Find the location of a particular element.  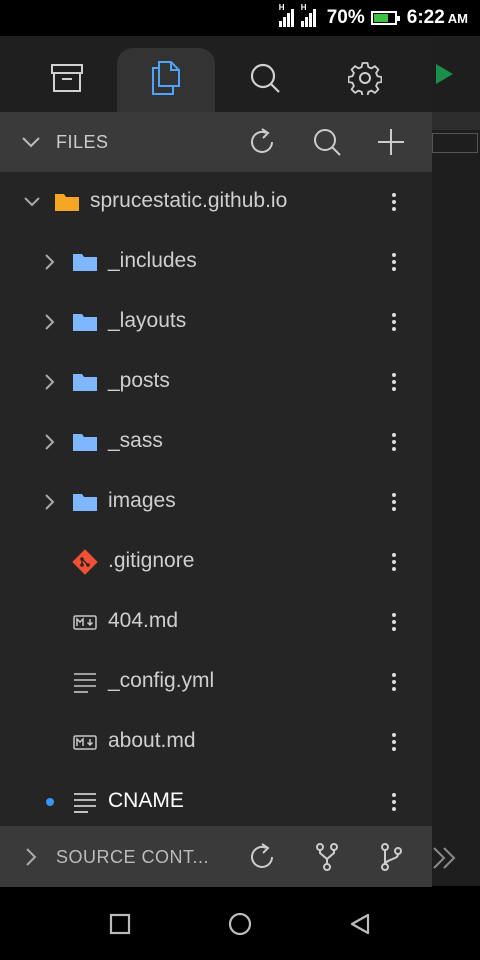

files-section-label: FILES is located at coordinates (82, 141).